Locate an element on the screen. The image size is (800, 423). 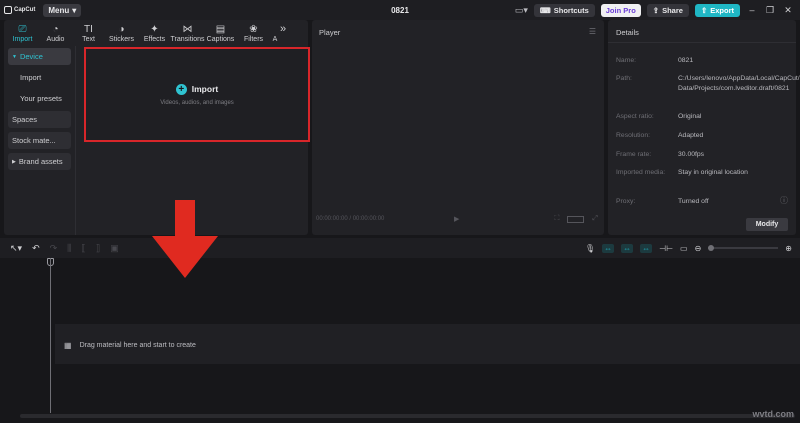
nav-brand-assets-label: Brand assets is located at coordinates (40, 161).